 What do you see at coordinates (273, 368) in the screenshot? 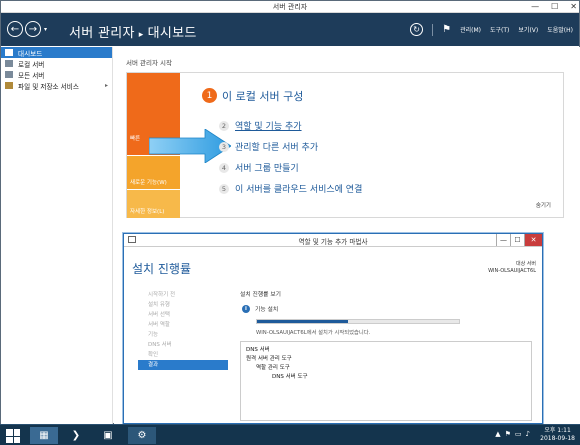
I see `list-item: 역할 관리 도구` at bounding box center [273, 368].